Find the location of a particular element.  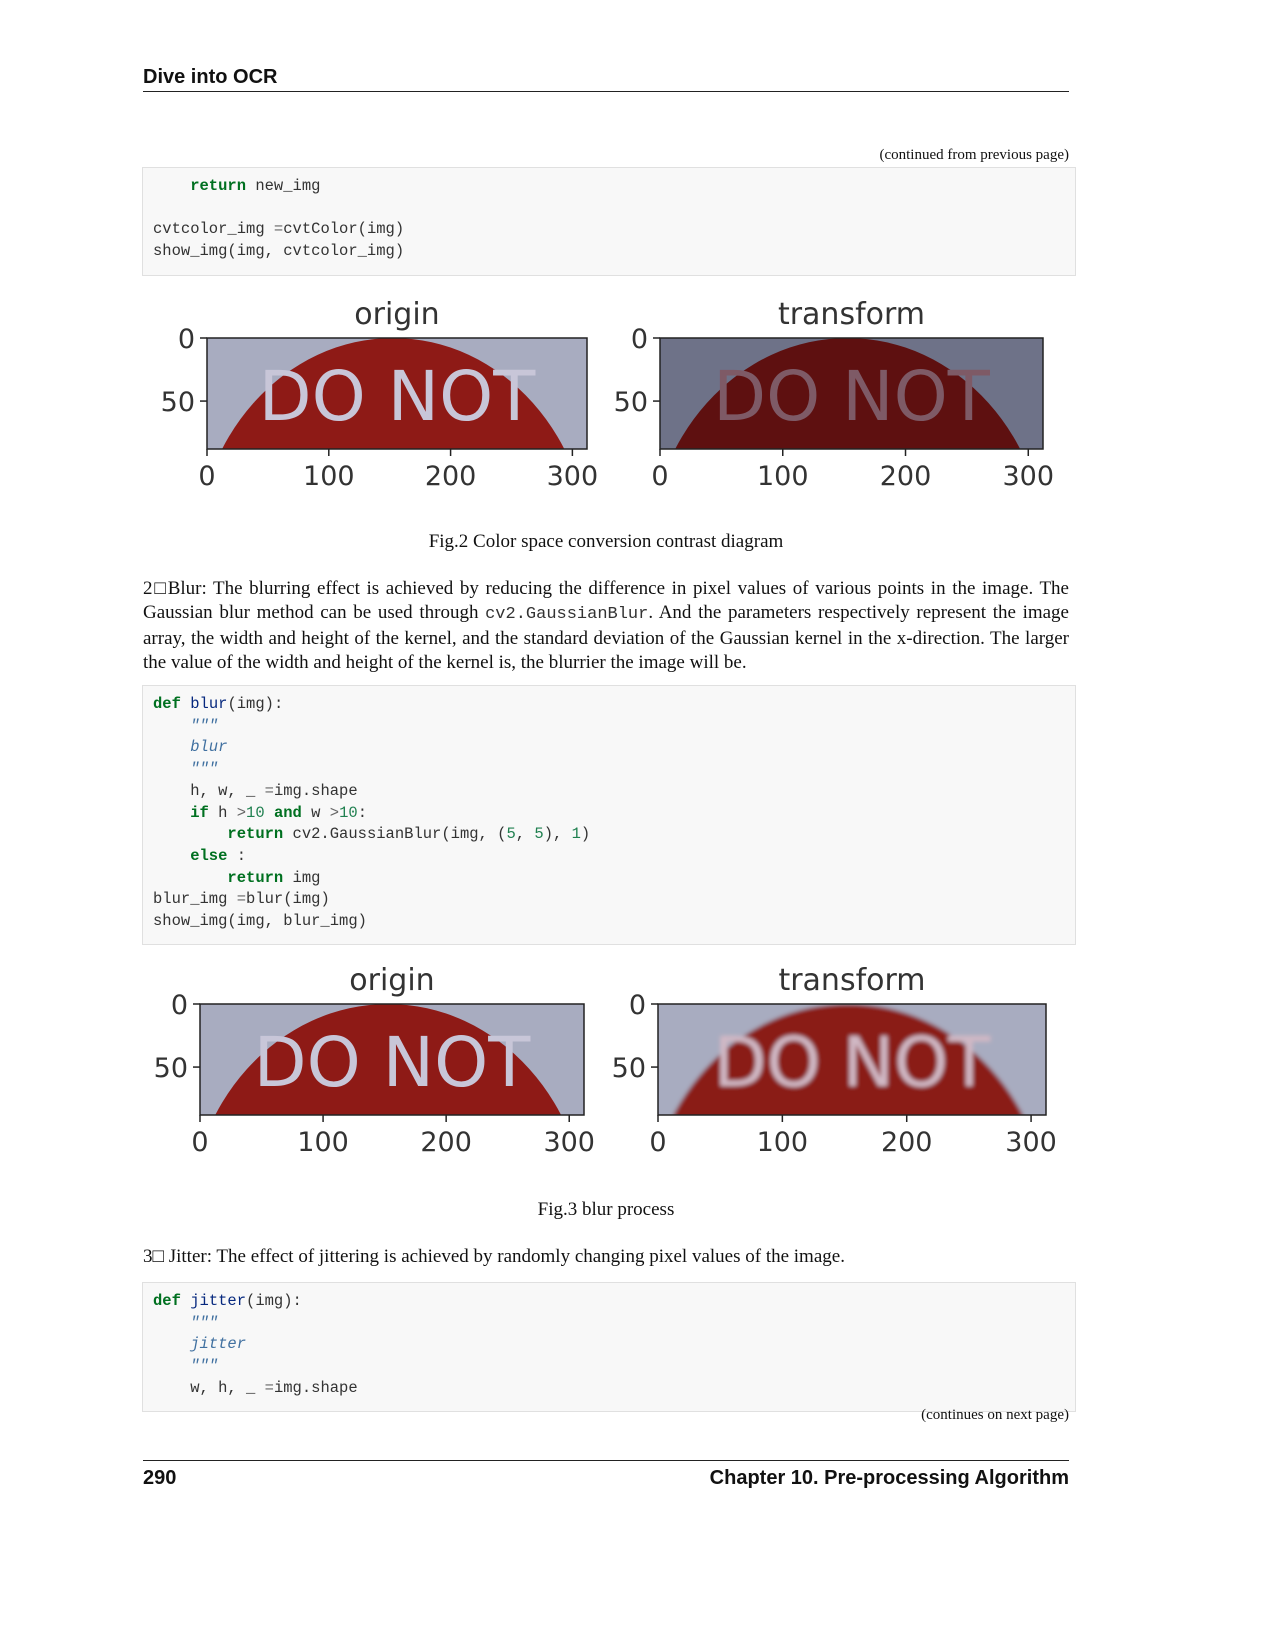

inline-code: cv2.GaussianBlur is located at coordinates (567, 614).